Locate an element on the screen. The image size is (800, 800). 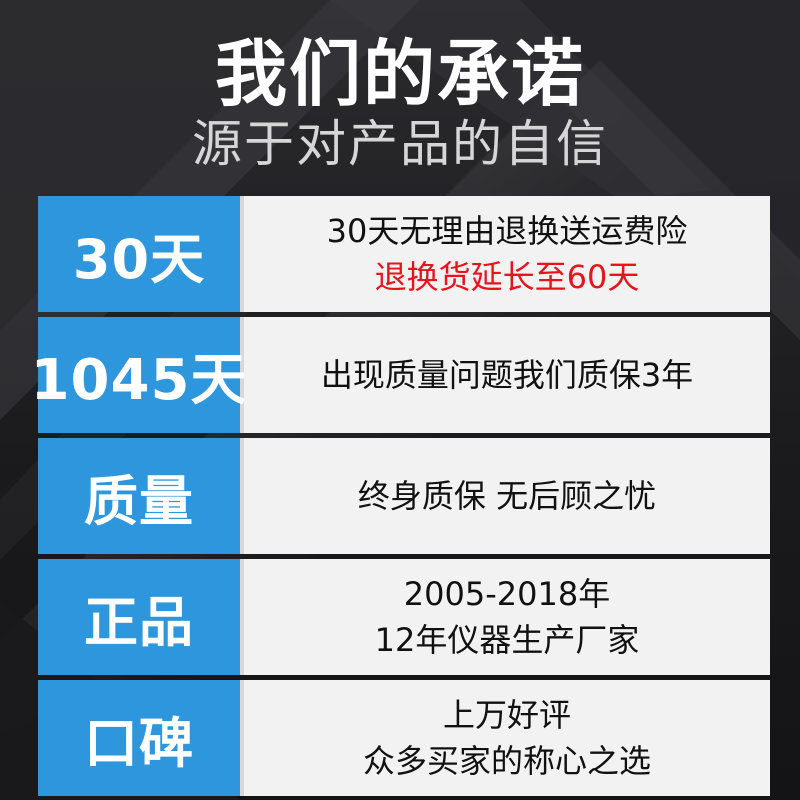
promise-content: 出现质量问题我们质保3年 is located at coordinates (507, 375).